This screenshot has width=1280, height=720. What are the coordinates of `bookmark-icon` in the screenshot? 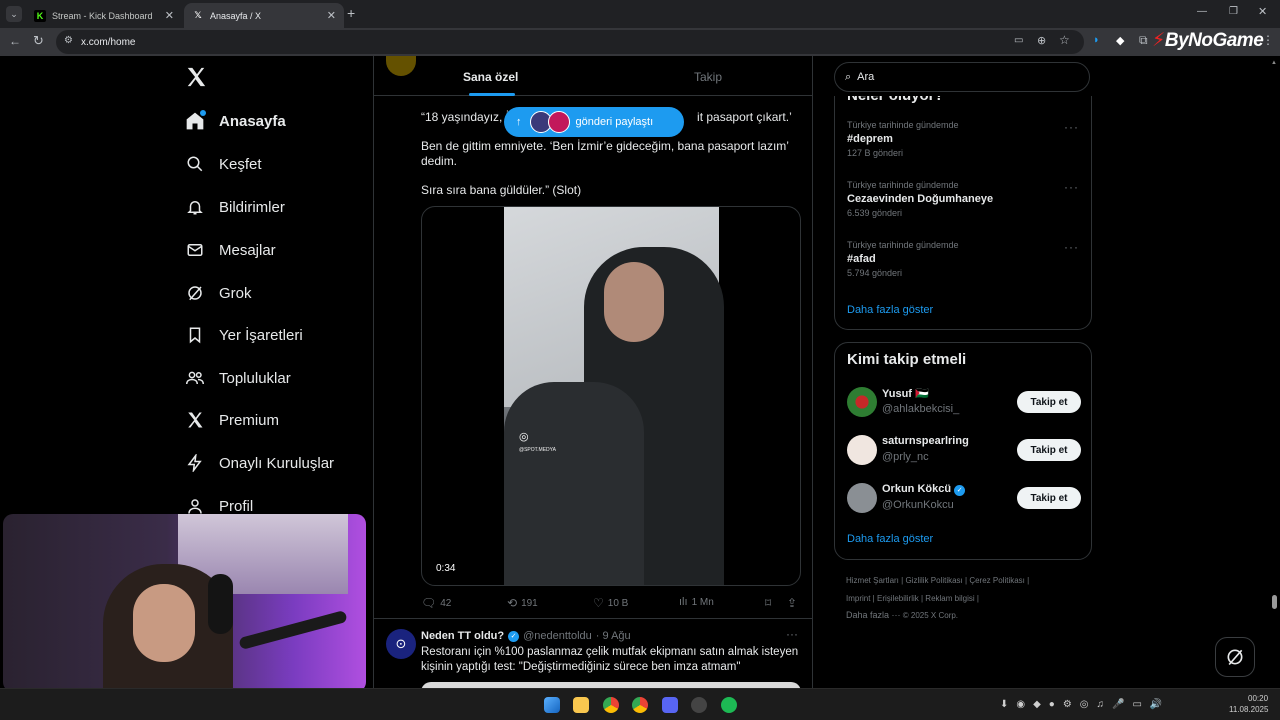 It's located at (195, 335).